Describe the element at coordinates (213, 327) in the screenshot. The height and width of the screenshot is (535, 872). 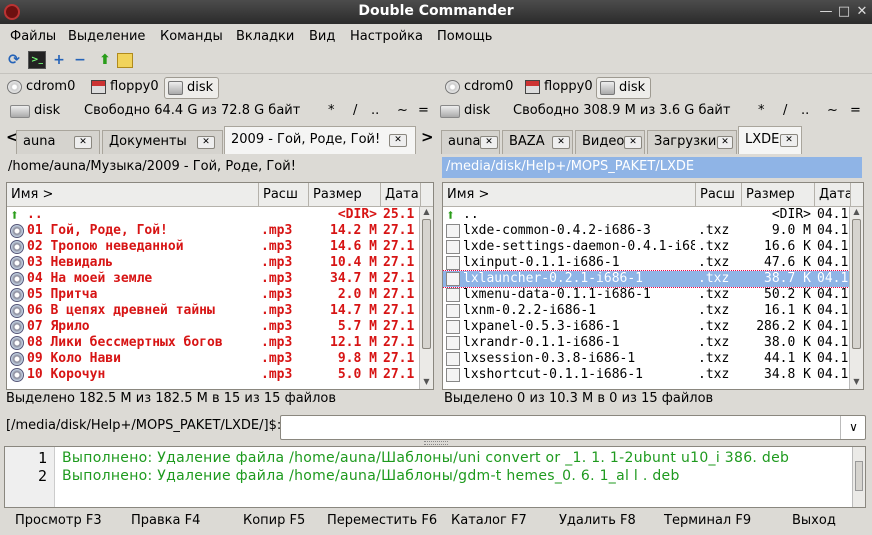
I see `file-row: 07 Ярило .mp3 5.7 M 27.1` at that location.